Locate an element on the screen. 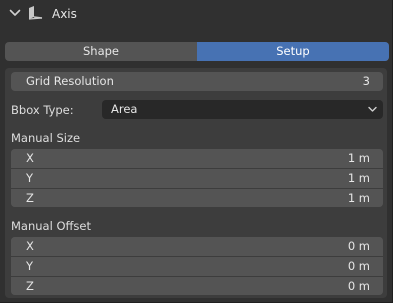  grid-resolution-label: Grid Resolution is located at coordinates (70, 81).